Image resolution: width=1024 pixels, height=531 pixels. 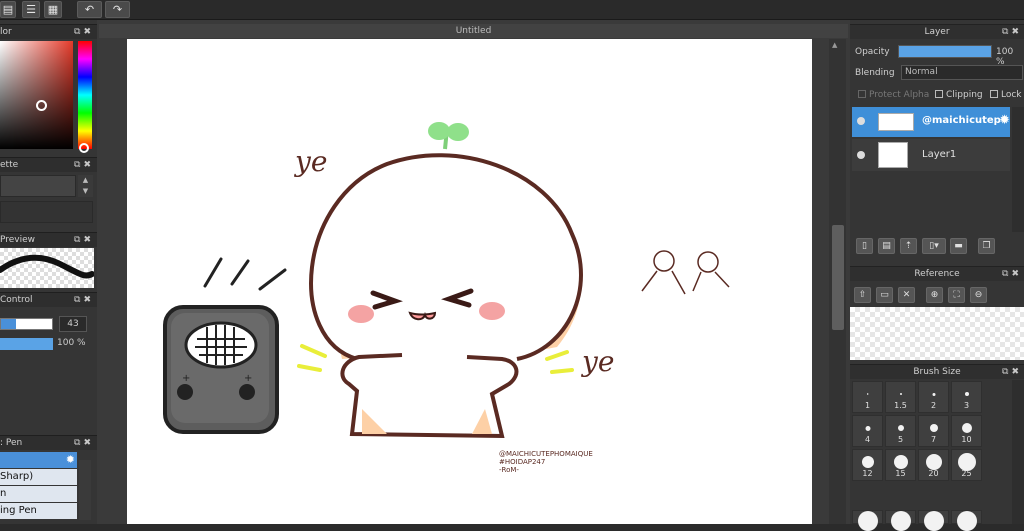 What do you see at coordinates (38, 186) in the screenshot?
I see `palette-swatches` at bounding box center [38, 186].